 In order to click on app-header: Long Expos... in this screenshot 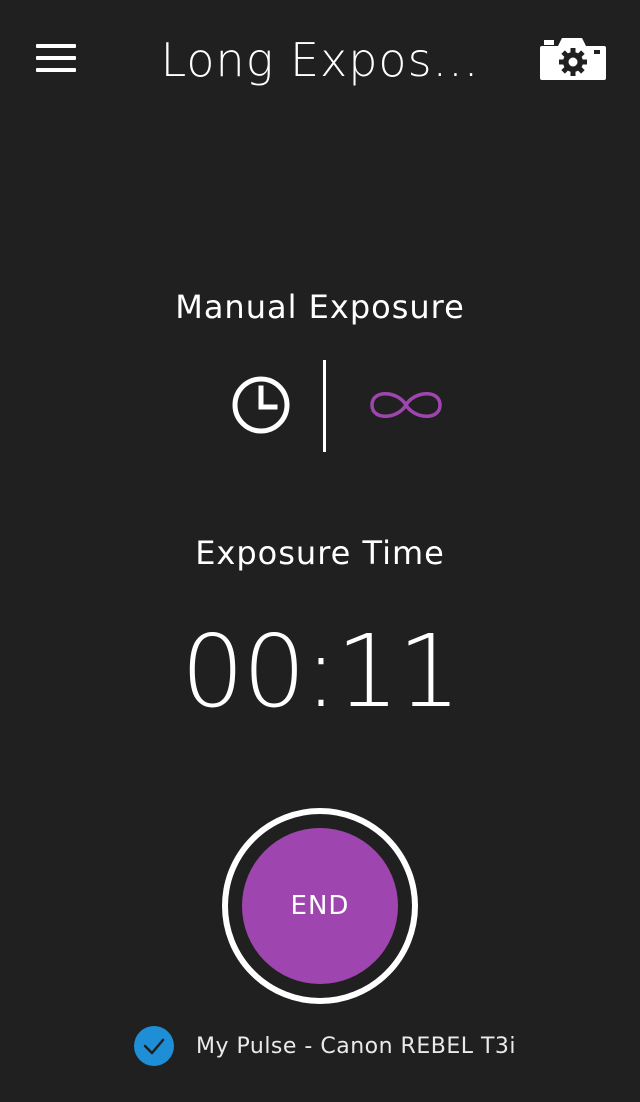, I will do `click(320, 60)`.